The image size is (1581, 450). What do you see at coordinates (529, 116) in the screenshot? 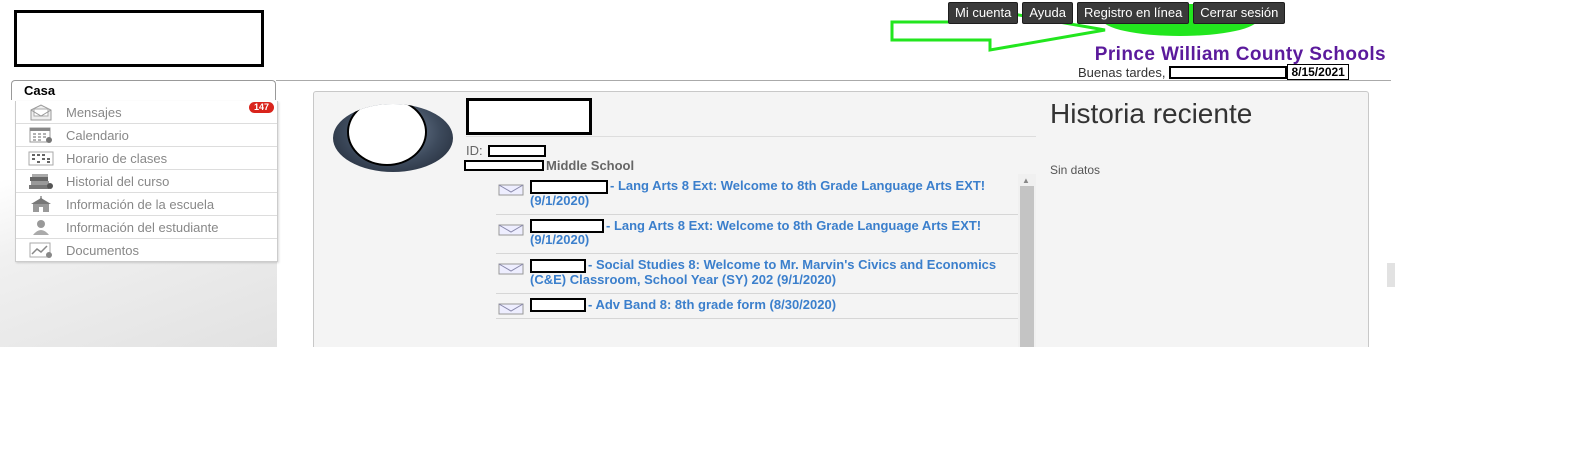
I see `student-name-redacted` at bounding box center [529, 116].